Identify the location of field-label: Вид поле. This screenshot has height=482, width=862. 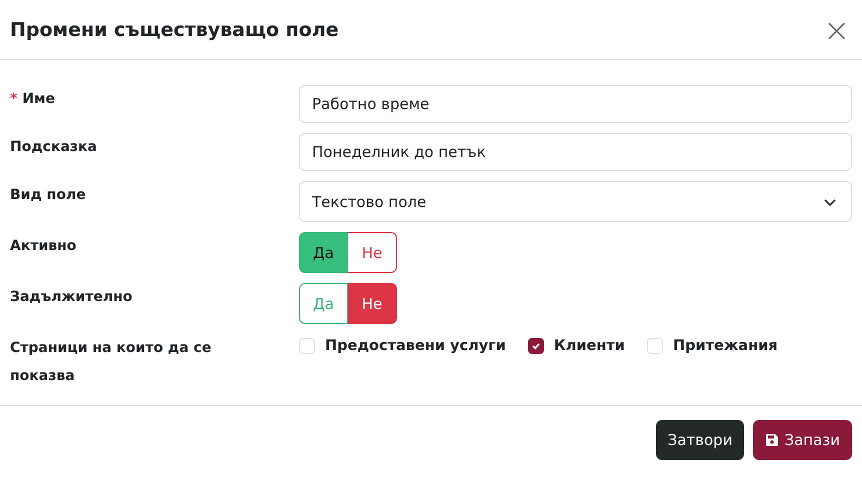
(48, 195).